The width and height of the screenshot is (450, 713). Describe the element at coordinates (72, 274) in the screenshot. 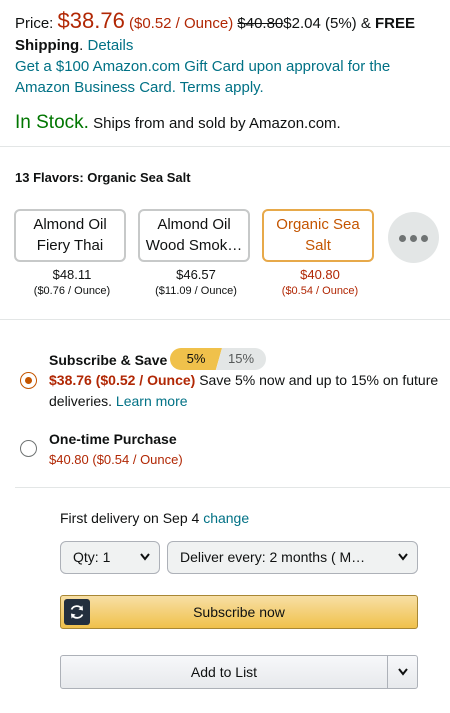

I see `flavor-price-value: $48.11` at that location.